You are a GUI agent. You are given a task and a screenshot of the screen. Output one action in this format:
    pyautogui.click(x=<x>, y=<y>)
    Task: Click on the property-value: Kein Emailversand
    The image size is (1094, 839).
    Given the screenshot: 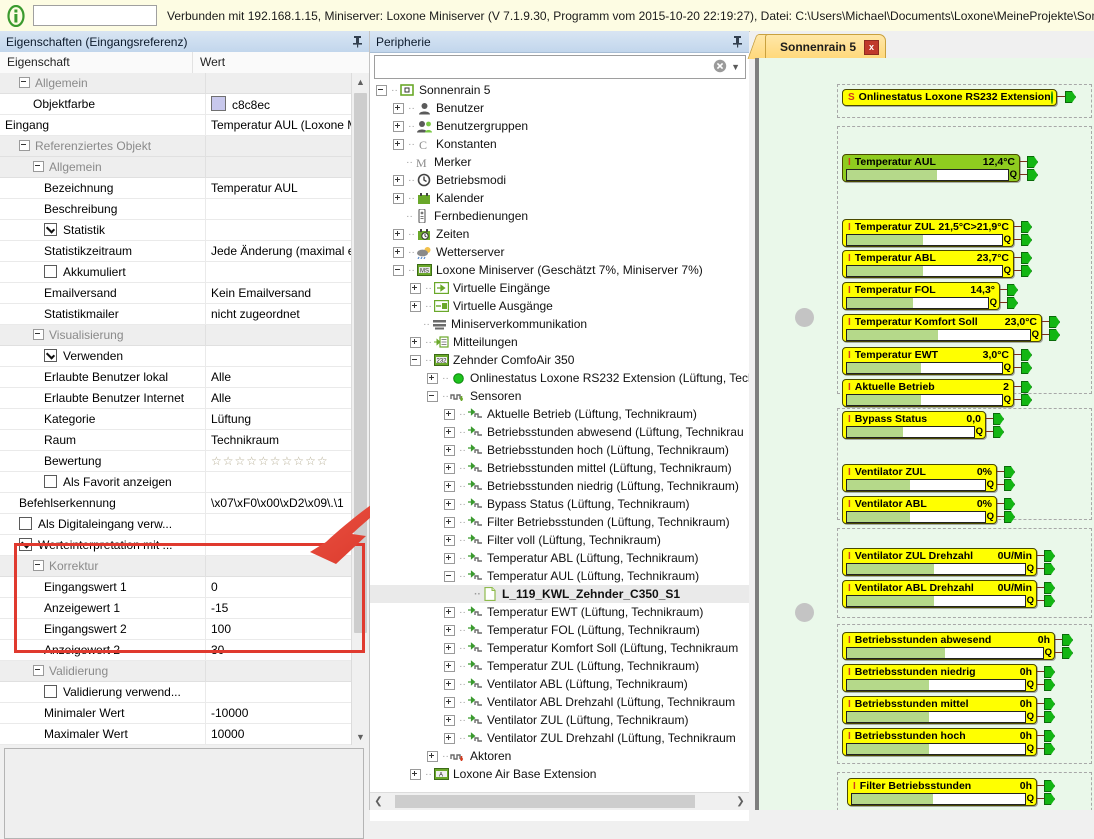 What is the action you would take?
    pyautogui.click(x=278, y=293)
    